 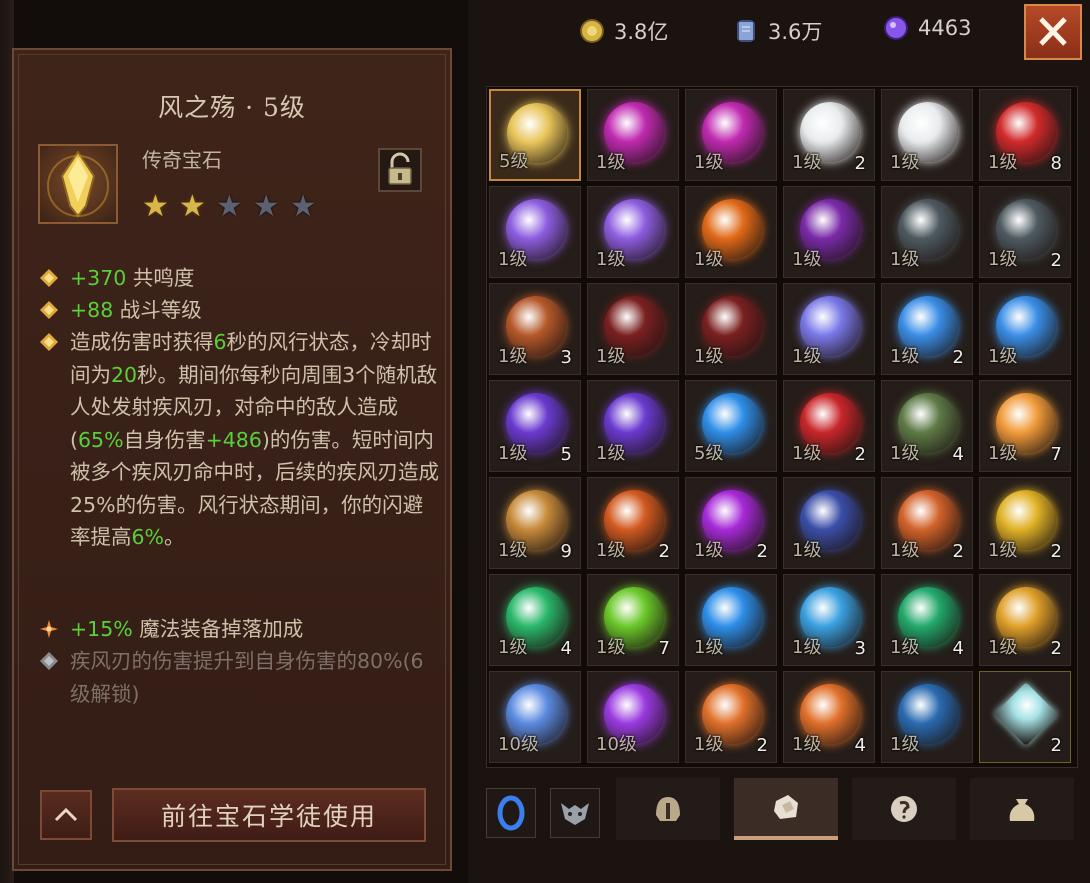 I want to click on gold-coin-icon, so click(x=592, y=31).